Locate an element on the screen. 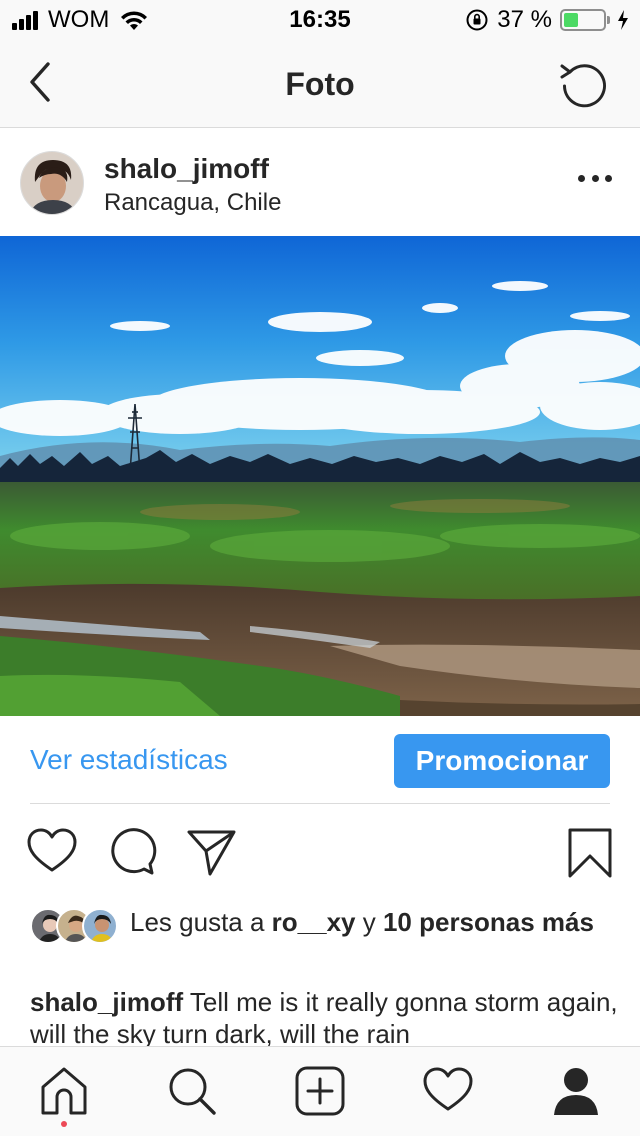 This screenshot has width=640, height=1136. comment-button is located at coordinates (132, 852).